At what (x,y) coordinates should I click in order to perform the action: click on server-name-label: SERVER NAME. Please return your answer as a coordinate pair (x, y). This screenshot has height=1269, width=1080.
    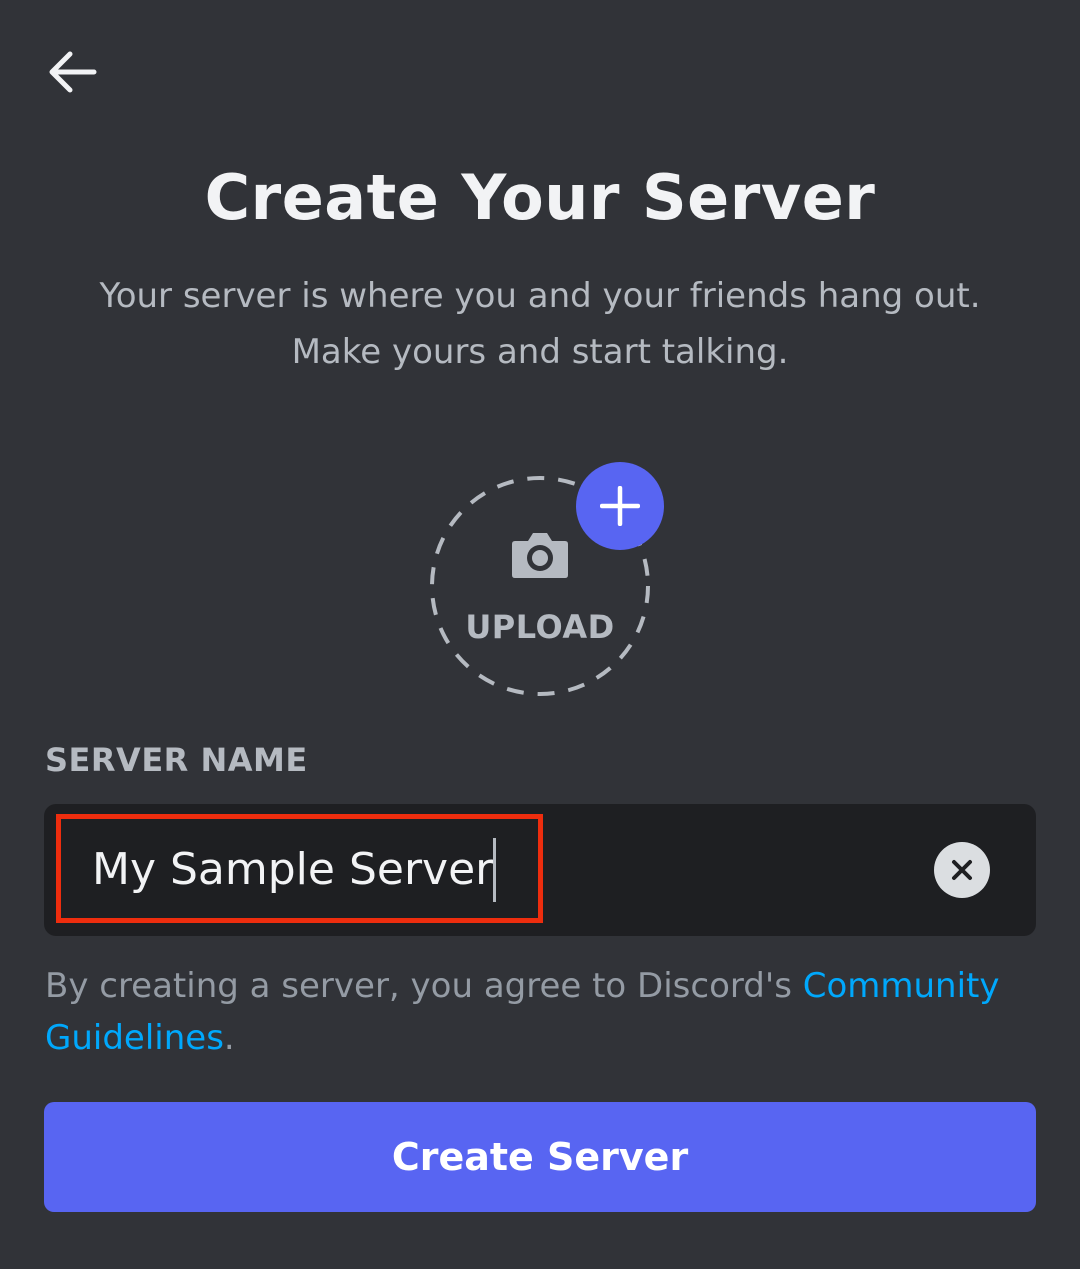
    Looking at the image, I should click on (176, 760).